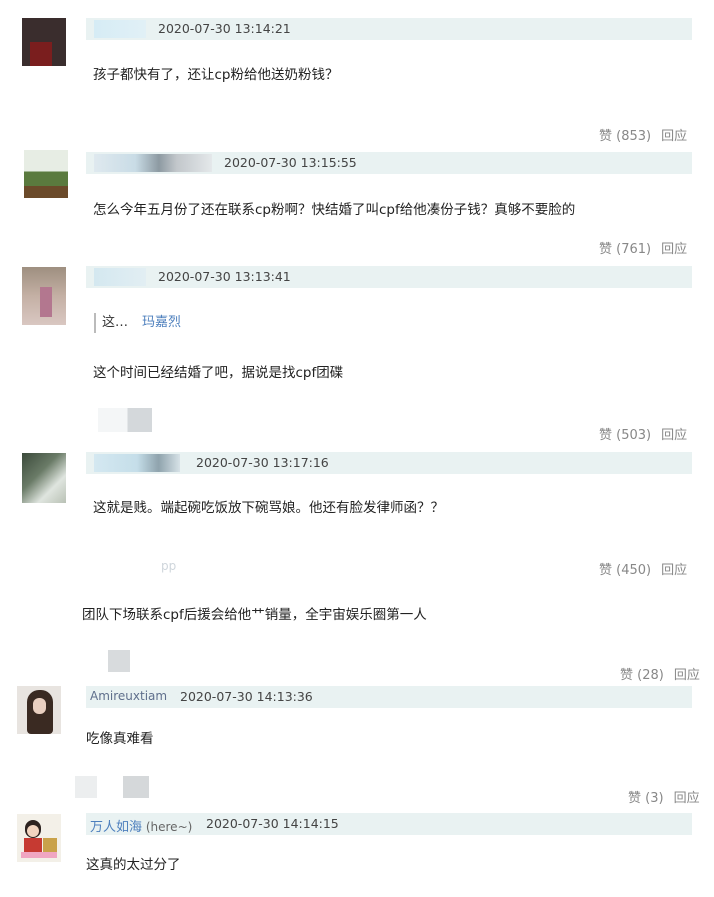 The image size is (714, 897). What do you see at coordinates (625, 249) in the screenshot?
I see `like-button: 赞 (761)` at bounding box center [625, 249].